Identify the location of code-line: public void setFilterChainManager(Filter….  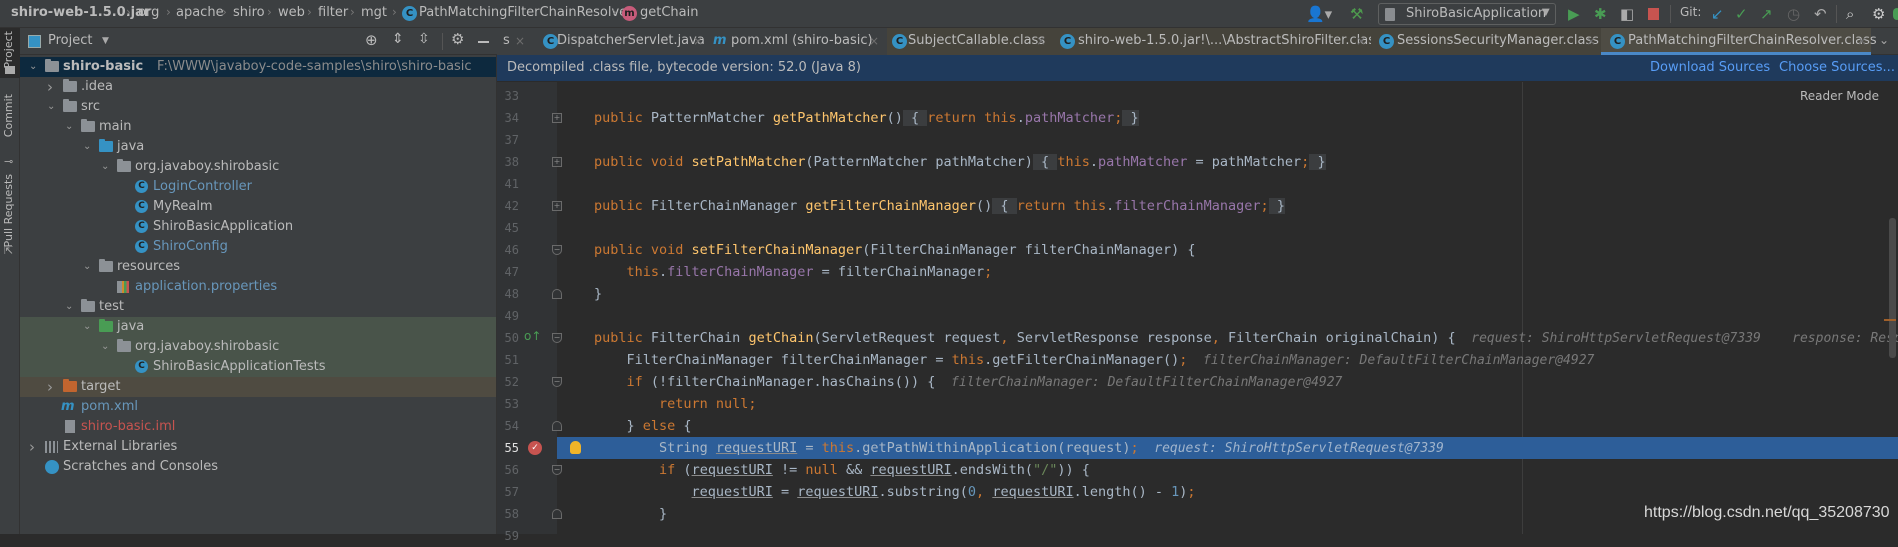
(1227, 250).